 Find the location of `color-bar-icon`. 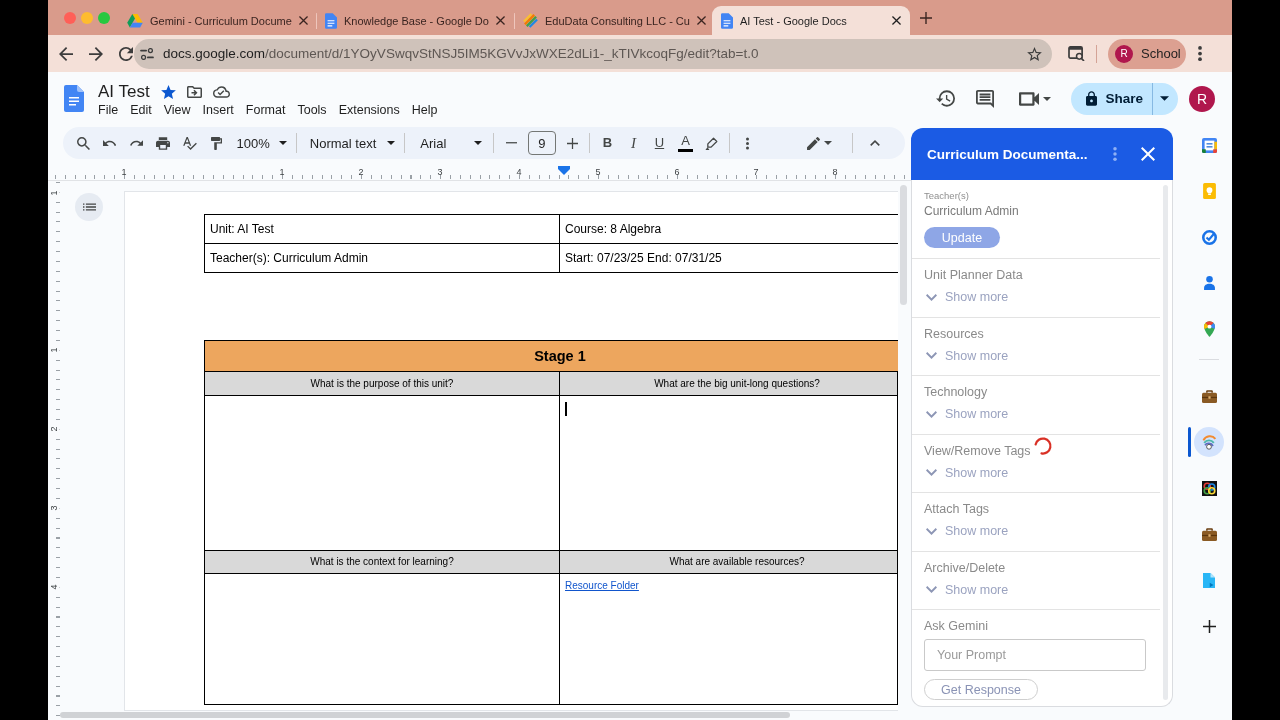

color-bar-icon is located at coordinates (685, 150).